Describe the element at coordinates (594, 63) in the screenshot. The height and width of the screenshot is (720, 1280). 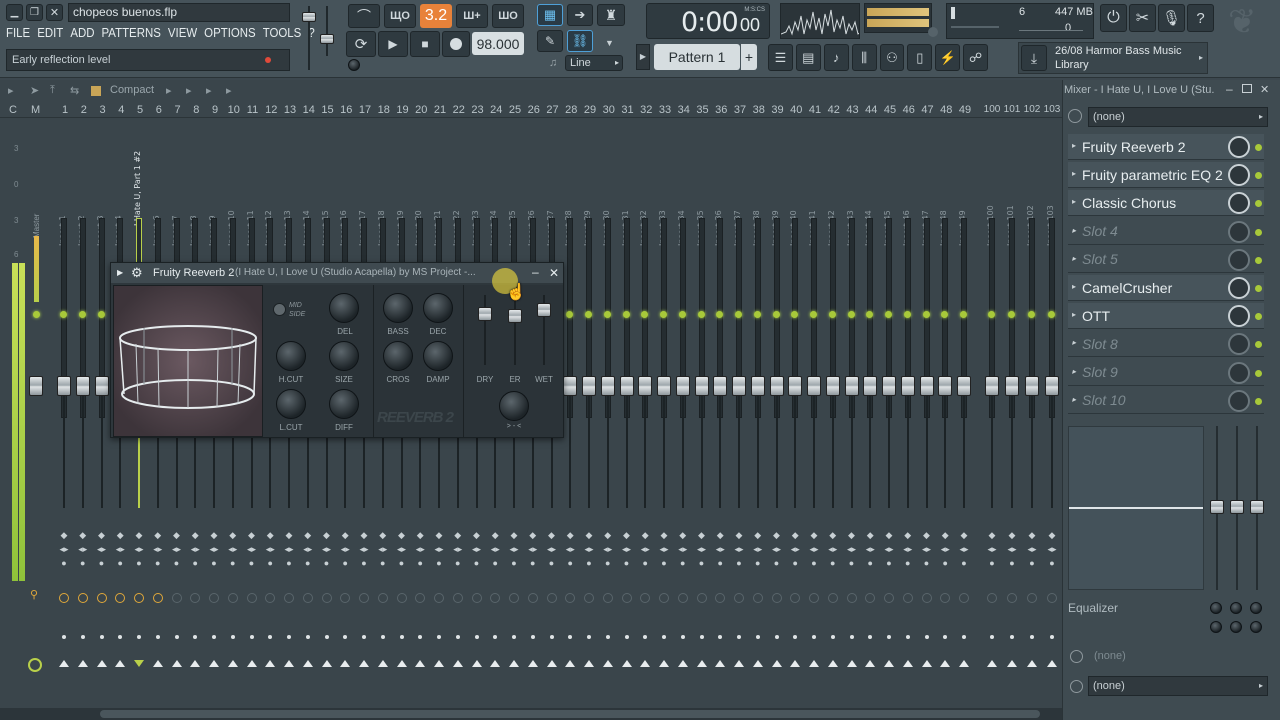
I see `snap-select: Line ▸` at that location.